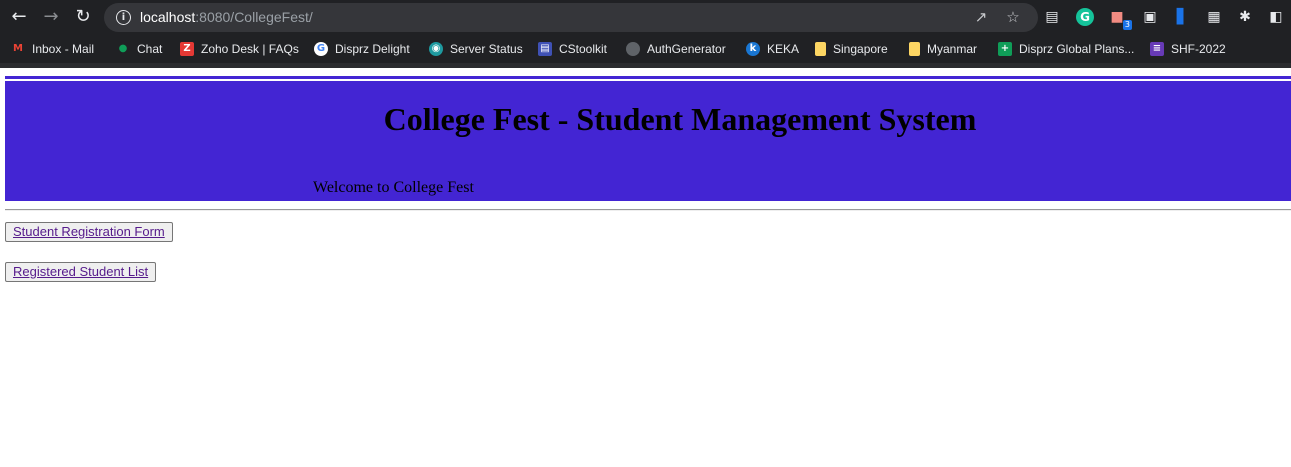 The width and height of the screenshot is (1291, 467). Describe the element at coordinates (753, 49) in the screenshot. I see `keka-icon: k` at that location.